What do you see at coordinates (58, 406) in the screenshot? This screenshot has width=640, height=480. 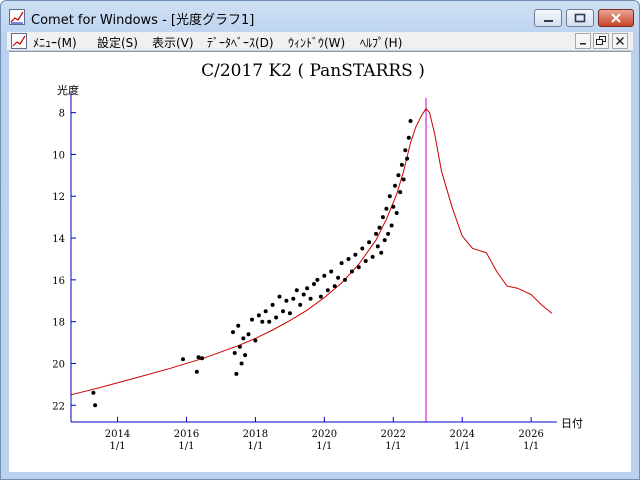 I see `y-tick-label: 22` at bounding box center [58, 406].